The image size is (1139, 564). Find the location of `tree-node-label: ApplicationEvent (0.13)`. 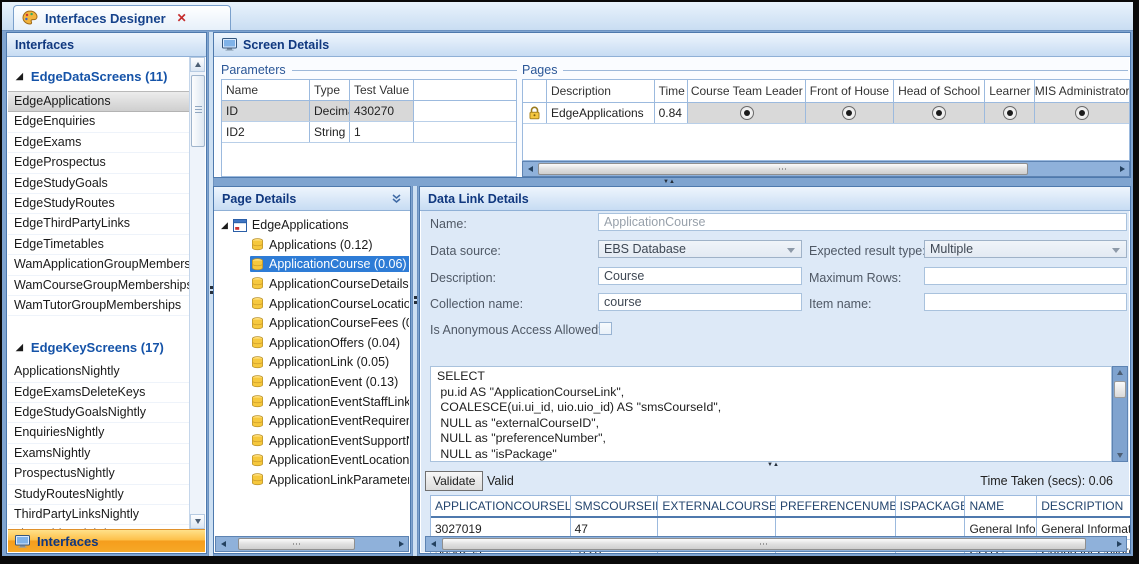

tree-node-label: ApplicationEvent (0.13) is located at coordinates (333, 382).